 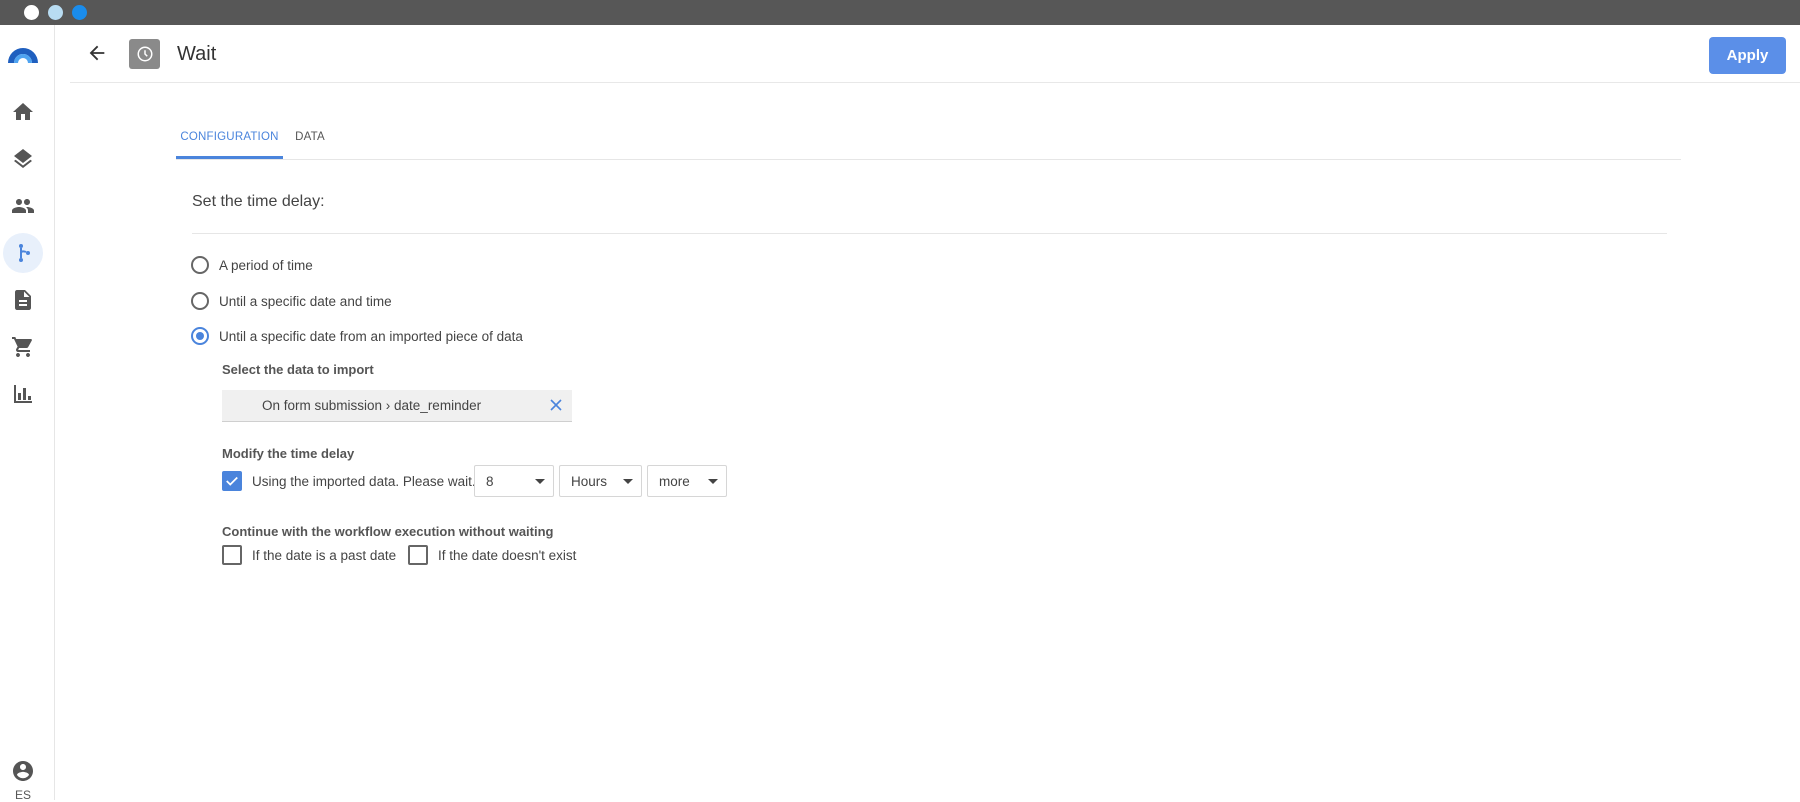 What do you see at coordinates (1747, 55) in the screenshot?
I see `apply-button: Apply` at bounding box center [1747, 55].